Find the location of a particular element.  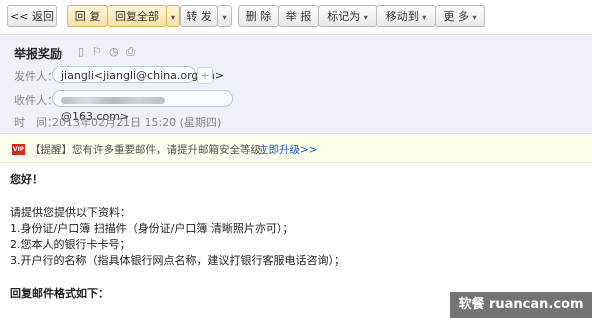

print-icon: ⎙ is located at coordinates (130, 51).